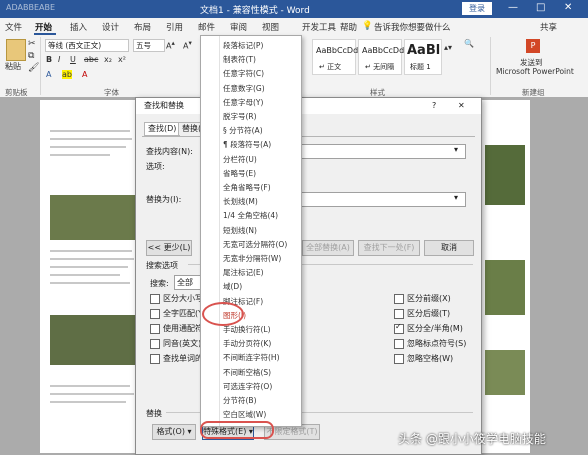 The width and height of the screenshot is (588, 455). What do you see at coordinates (170, 45) in the screenshot?
I see `grow-font-icon: A▴` at bounding box center [170, 45].